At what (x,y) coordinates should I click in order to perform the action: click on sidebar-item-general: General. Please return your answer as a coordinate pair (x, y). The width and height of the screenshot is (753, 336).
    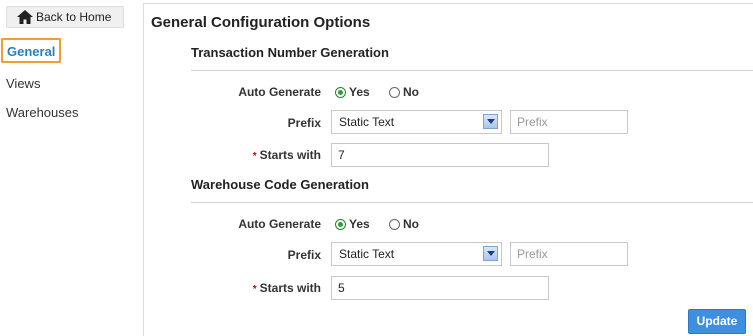
    Looking at the image, I should click on (31, 50).